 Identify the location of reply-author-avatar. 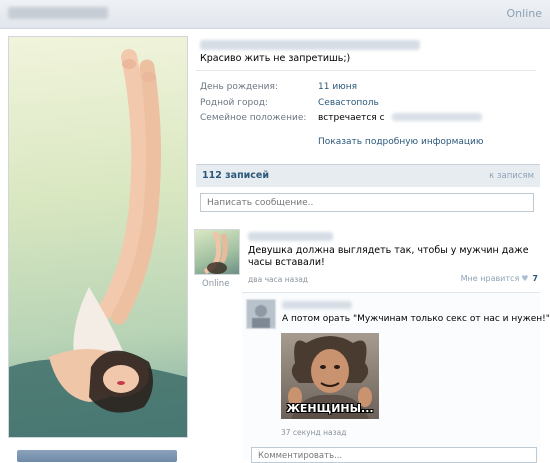
(261, 314).